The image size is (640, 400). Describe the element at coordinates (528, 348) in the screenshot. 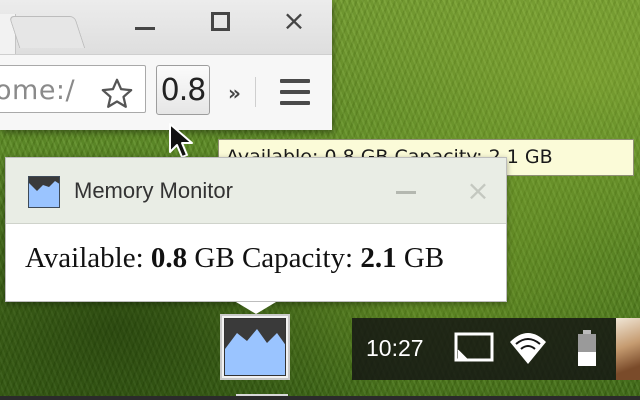

I see `wifi-icon` at that location.